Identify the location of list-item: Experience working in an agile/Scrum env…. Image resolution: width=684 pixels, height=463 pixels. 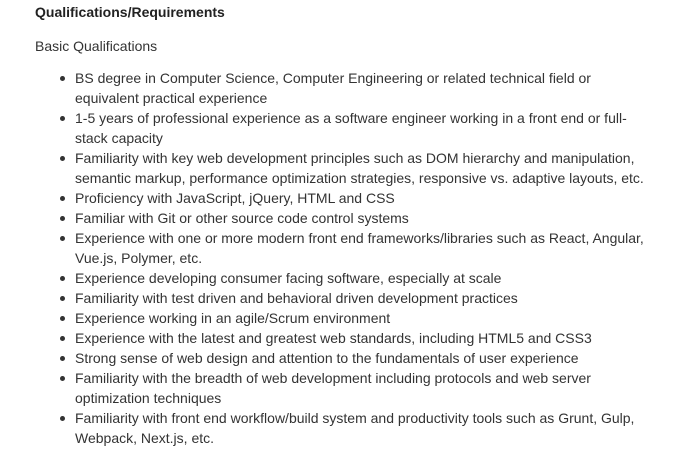
(352, 318).